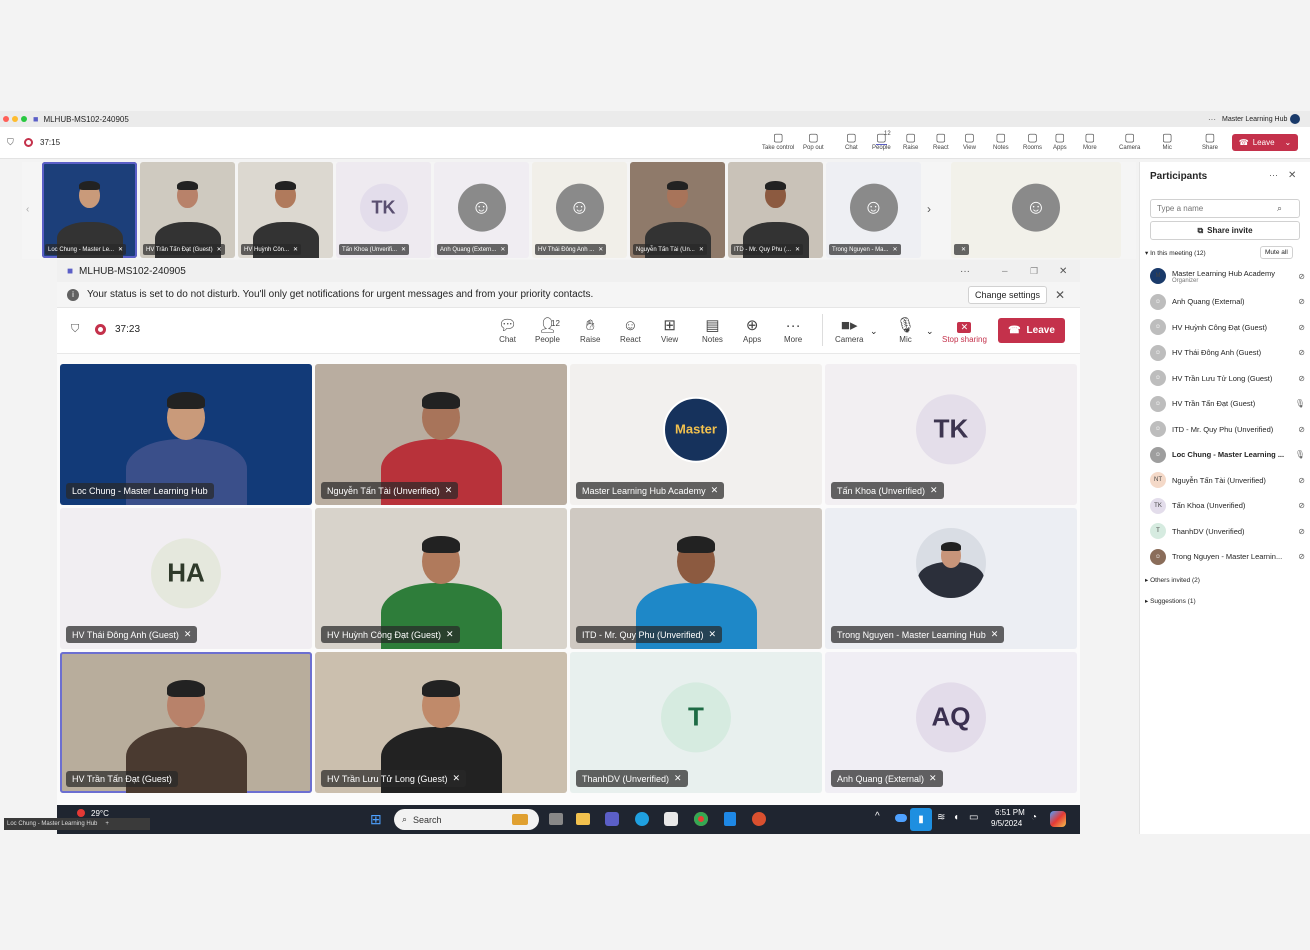 The width and height of the screenshot is (1310, 950). I want to click on pop-out-button: ▢ Pop out, so click(813, 141).